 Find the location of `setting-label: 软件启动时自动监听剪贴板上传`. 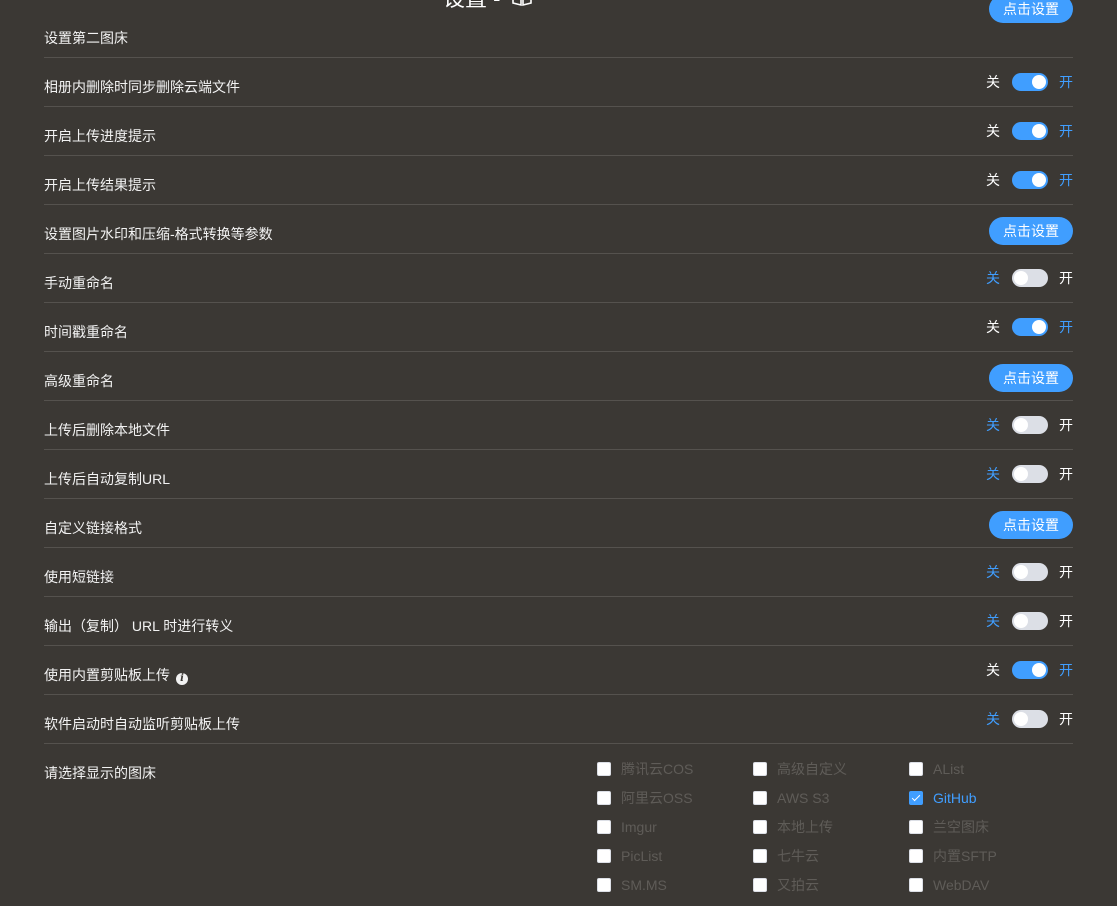

setting-label: 软件启动时自动监听剪贴板上传 is located at coordinates (142, 724).